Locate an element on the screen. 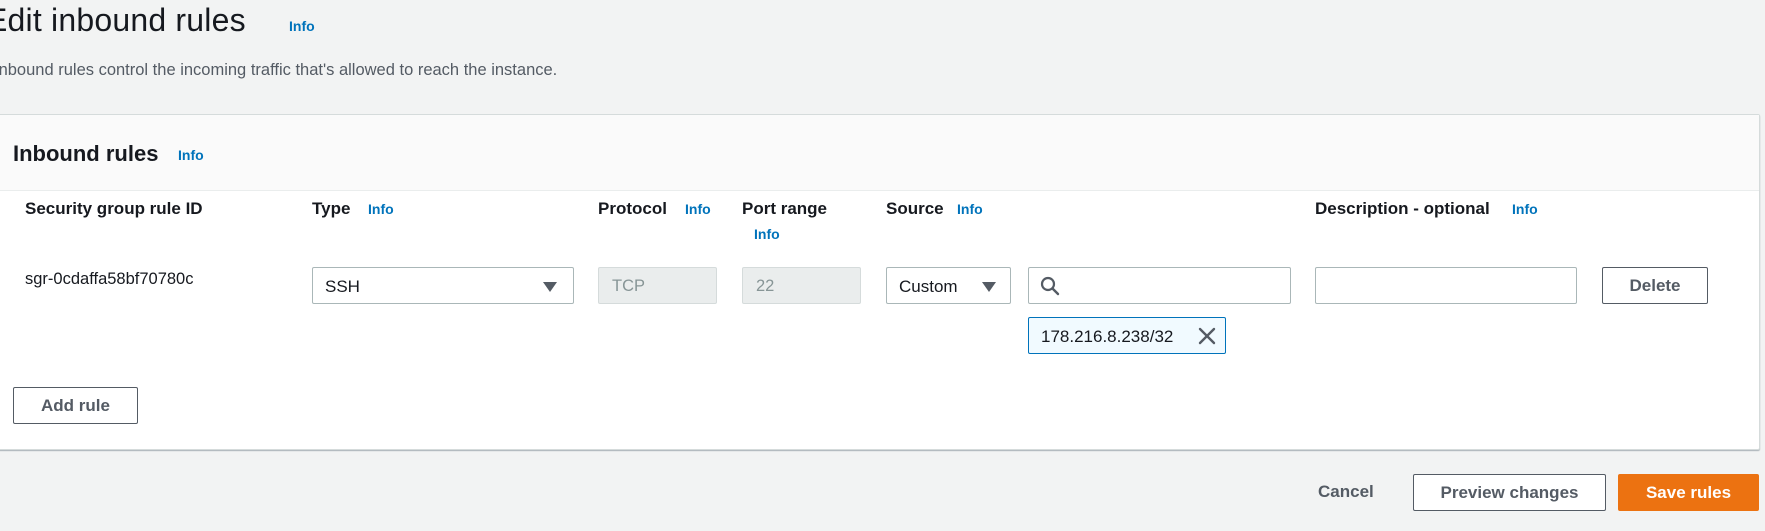 Image resolution: width=1765 pixels, height=531 pixels. rule-id-value: sgr-0cdaffa58bf70780c is located at coordinates (109, 279).